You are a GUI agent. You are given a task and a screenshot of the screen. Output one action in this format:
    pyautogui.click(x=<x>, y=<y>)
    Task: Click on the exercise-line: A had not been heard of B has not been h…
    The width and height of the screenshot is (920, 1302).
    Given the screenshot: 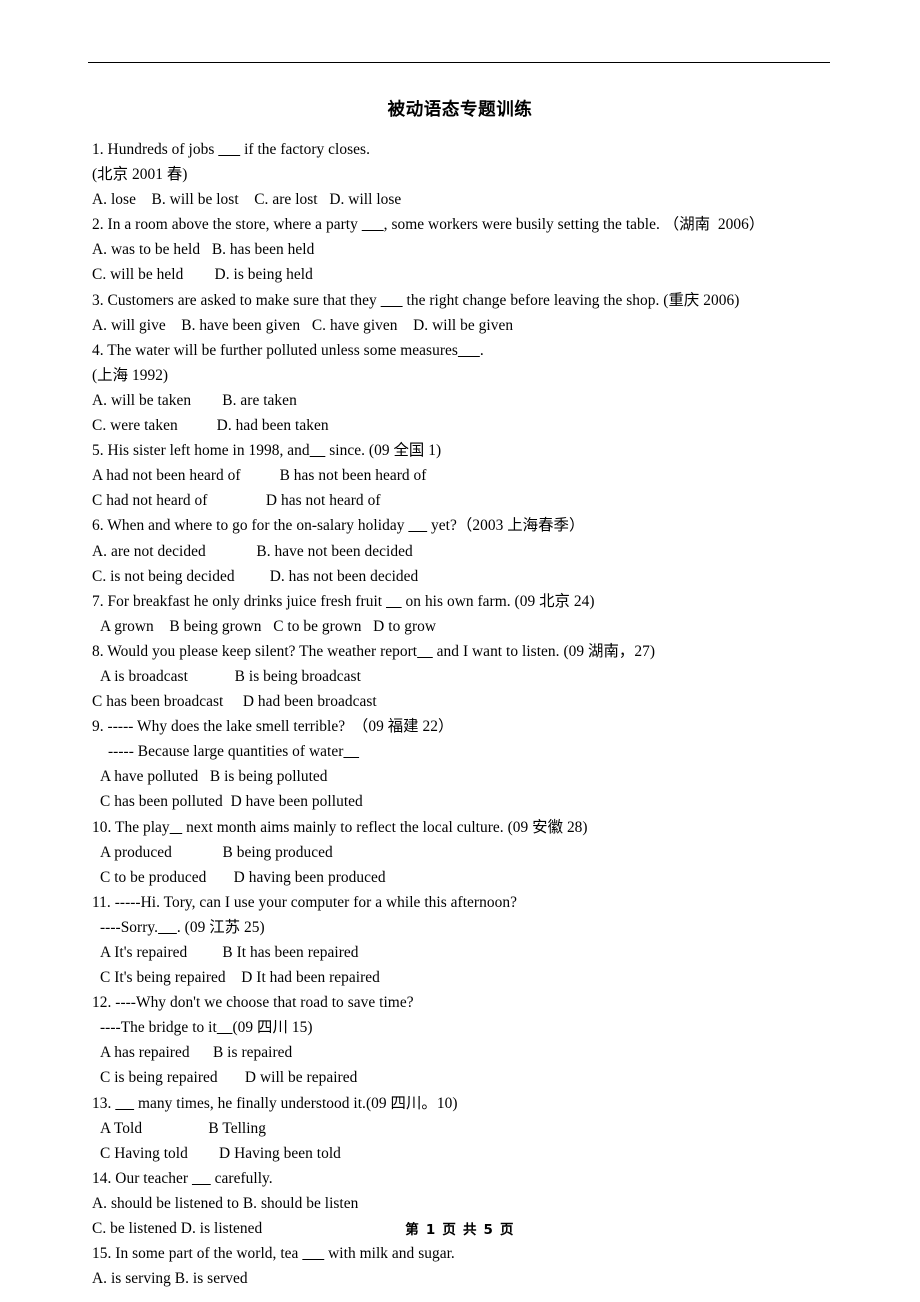 What is the action you would take?
    pyautogui.click(x=259, y=476)
    